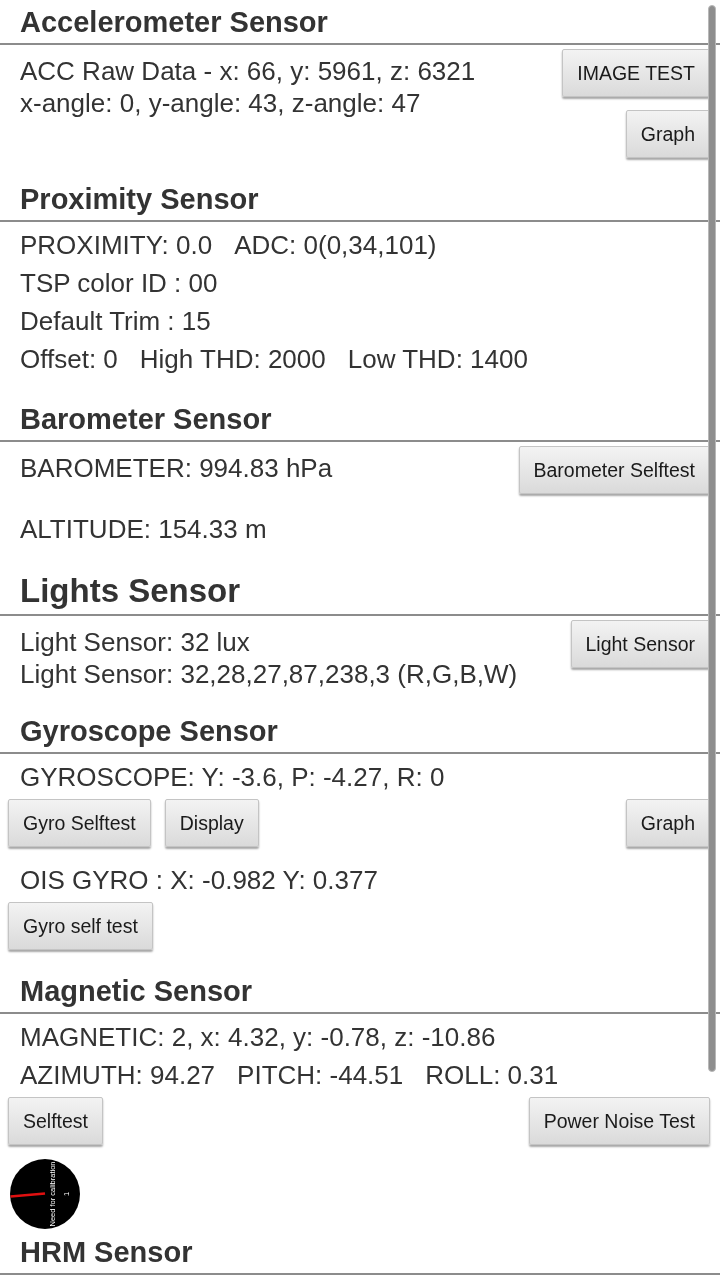 Image resolution: width=720 pixels, height=1280 pixels. Describe the element at coordinates (119, 283) in the screenshot. I see `sensor-reading: TSP color ID : 00` at that location.